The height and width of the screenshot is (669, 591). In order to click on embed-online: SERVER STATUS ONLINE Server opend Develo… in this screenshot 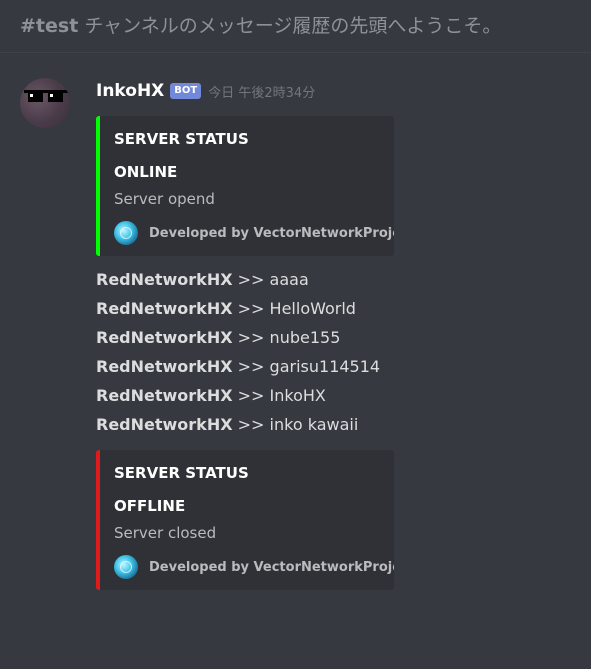, I will do `click(245, 186)`.